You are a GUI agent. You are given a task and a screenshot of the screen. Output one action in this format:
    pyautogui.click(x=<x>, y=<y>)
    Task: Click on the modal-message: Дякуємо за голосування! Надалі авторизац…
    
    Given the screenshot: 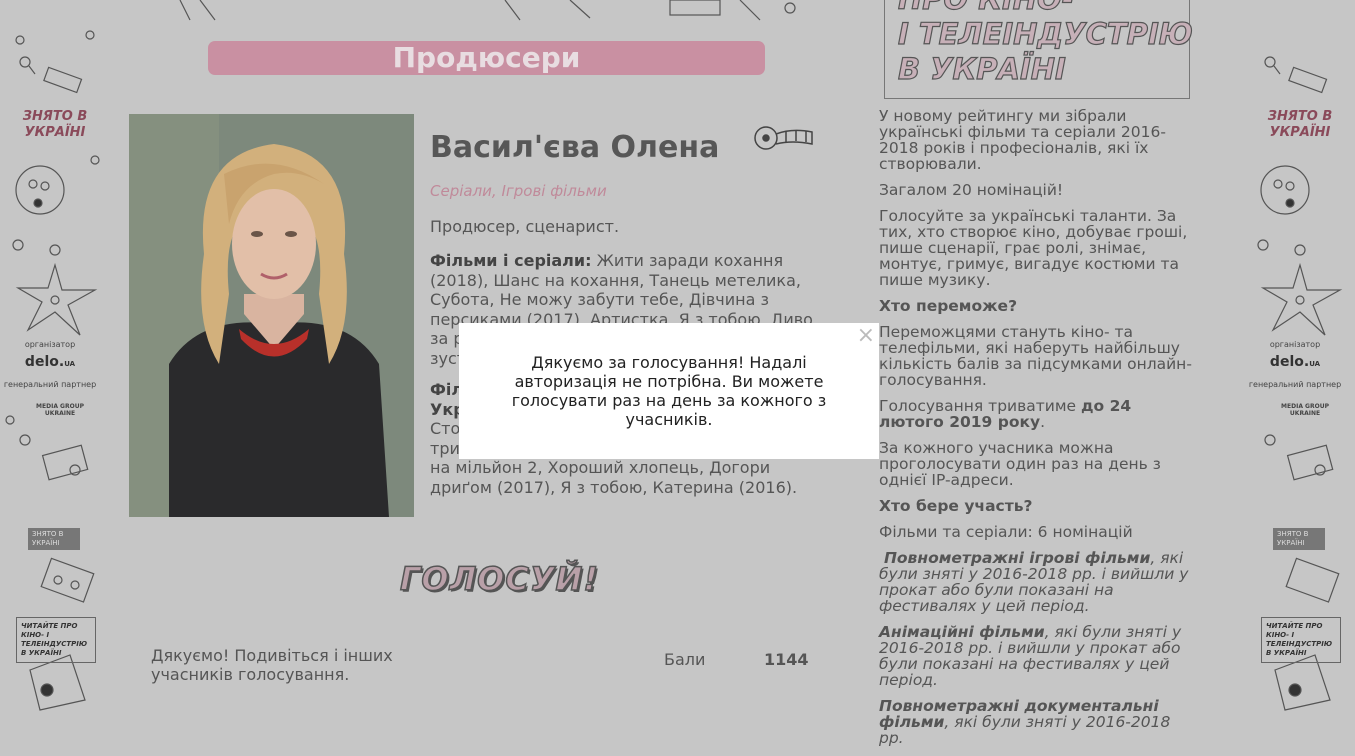 What is the action you would take?
    pyautogui.click(x=669, y=391)
    